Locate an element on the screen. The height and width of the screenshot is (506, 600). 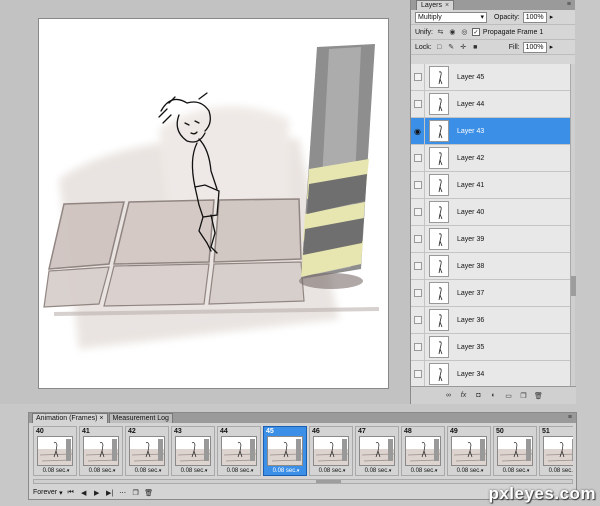
animation-frame: 43 0.08 sec.▾ is located at coordinates (193, 451).